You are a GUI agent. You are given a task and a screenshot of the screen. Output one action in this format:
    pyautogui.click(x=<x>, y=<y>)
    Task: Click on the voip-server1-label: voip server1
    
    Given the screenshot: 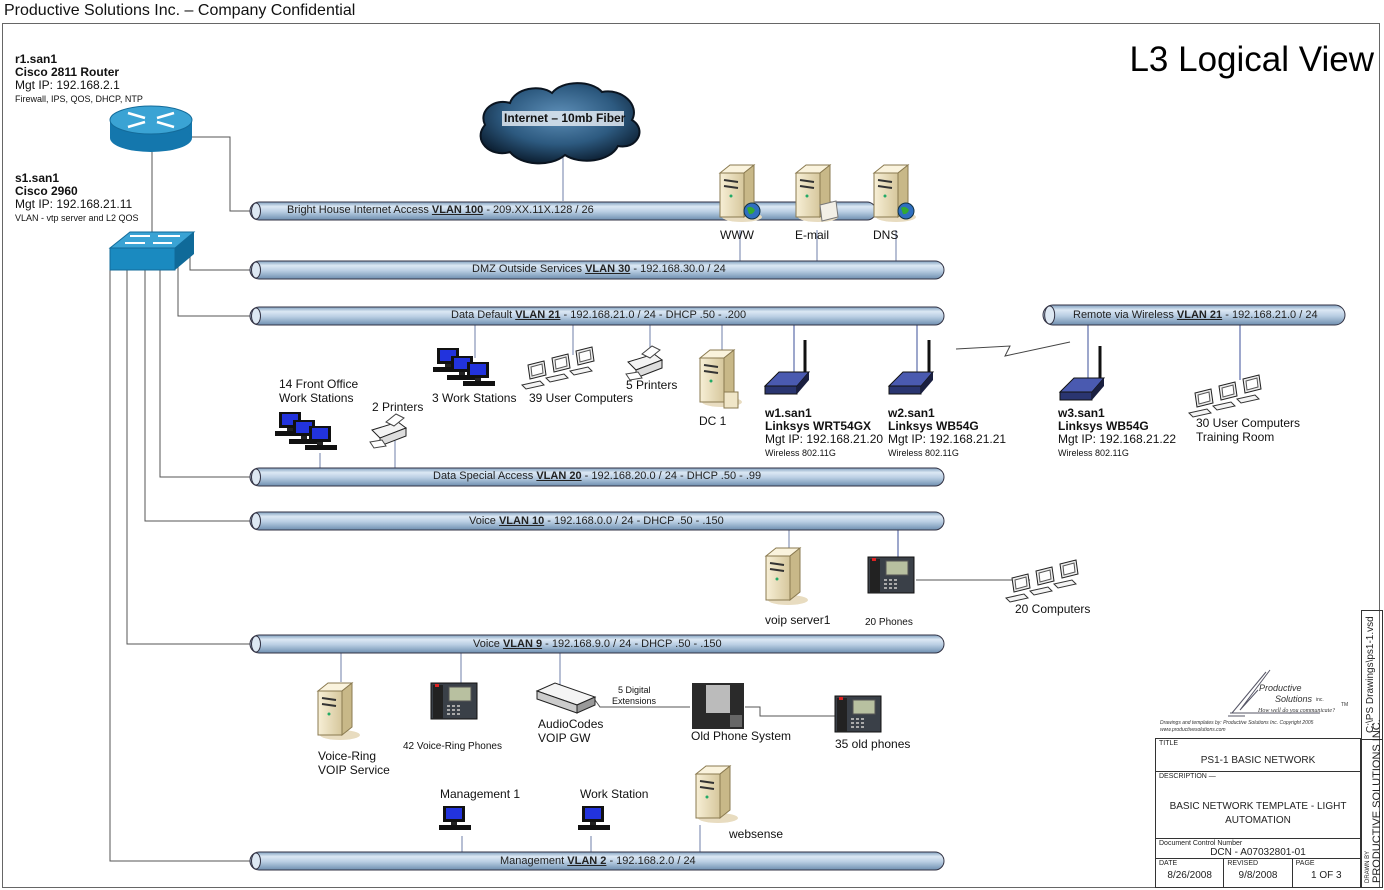 What is the action you would take?
    pyautogui.click(x=798, y=620)
    